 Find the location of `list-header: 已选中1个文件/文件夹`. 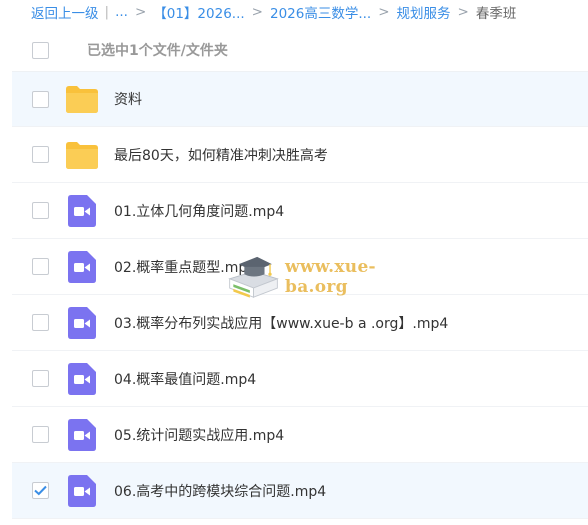

list-header: 已选中1个文件/文件夹 is located at coordinates (300, 50).